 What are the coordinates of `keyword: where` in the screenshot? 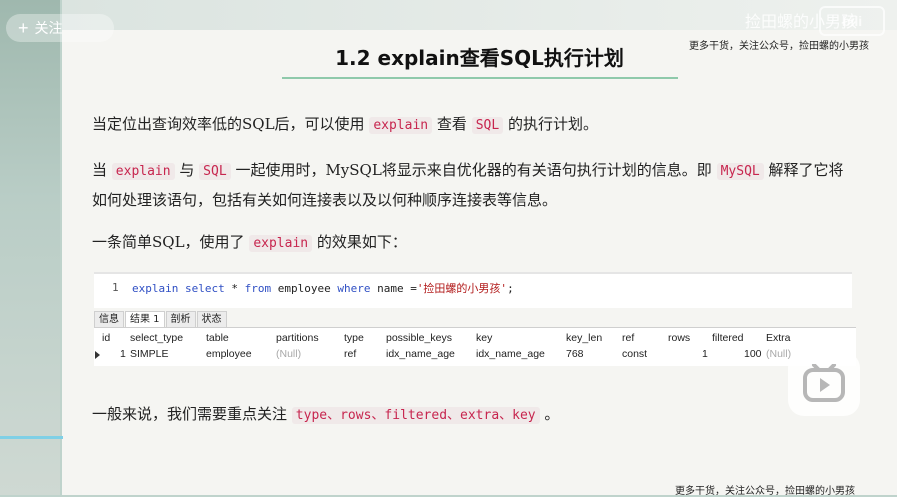 It's located at (354, 288).